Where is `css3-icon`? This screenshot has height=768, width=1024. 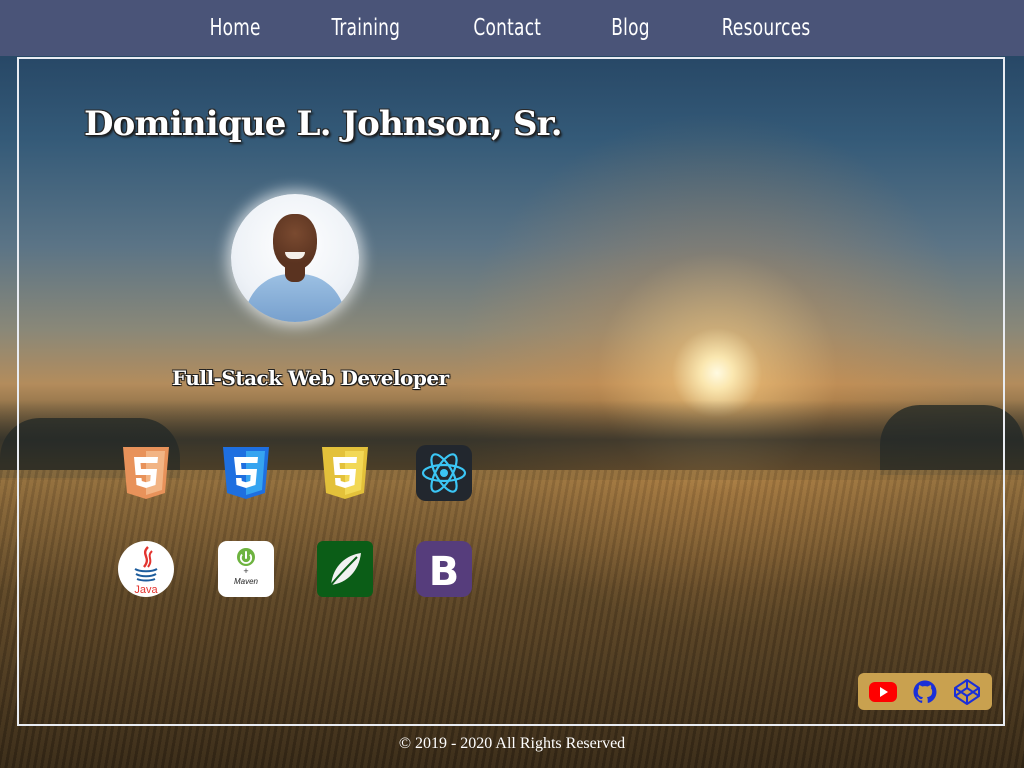 css3-icon is located at coordinates (246, 473).